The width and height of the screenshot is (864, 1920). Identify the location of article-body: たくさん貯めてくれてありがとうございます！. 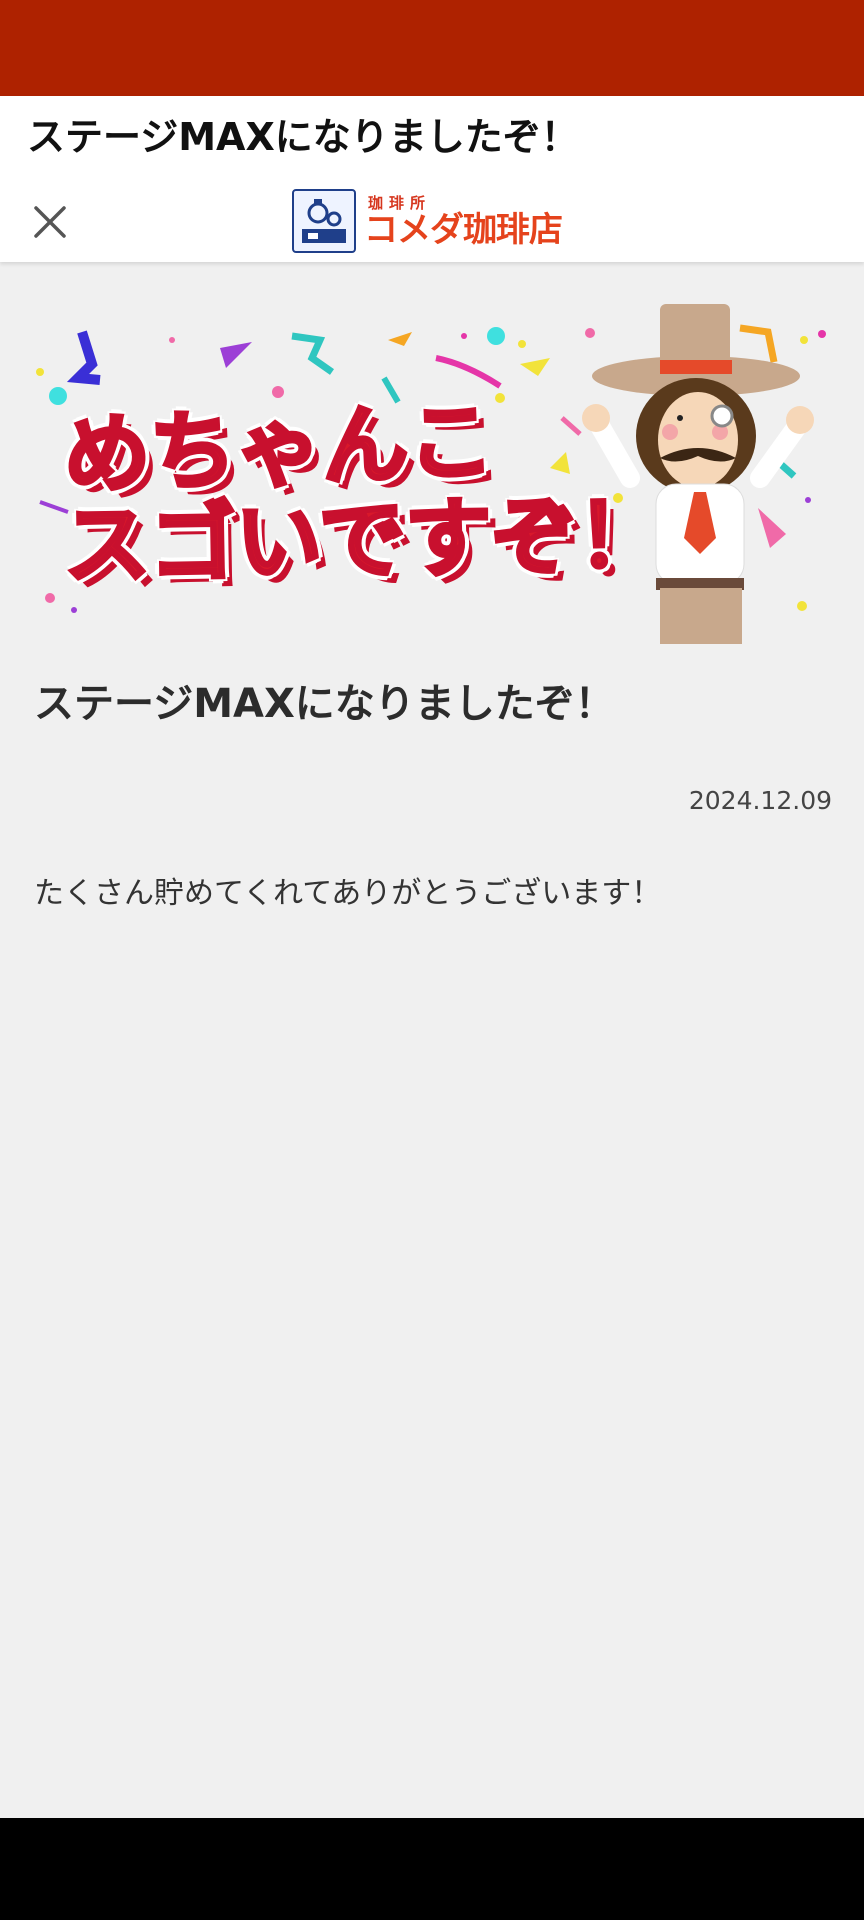
(348, 893).